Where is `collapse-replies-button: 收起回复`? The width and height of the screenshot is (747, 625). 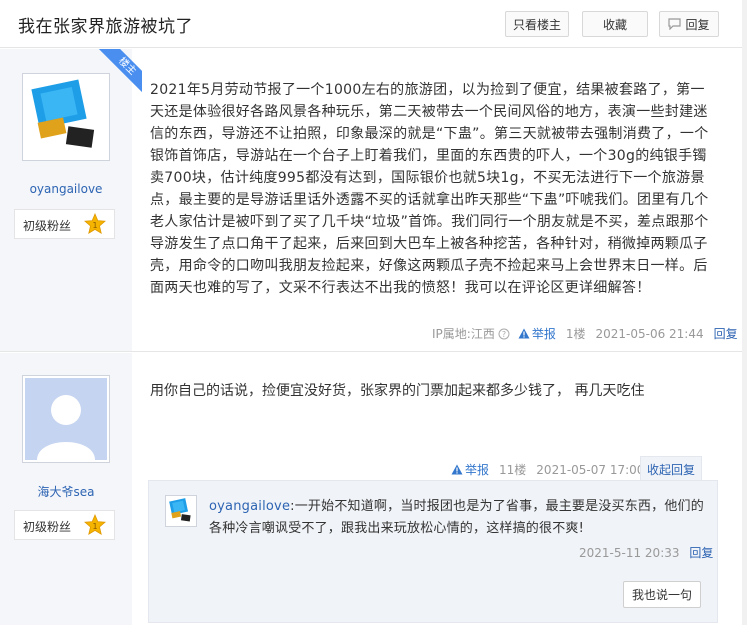
collapse-replies-button: 收起回复 is located at coordinates (671, 468).